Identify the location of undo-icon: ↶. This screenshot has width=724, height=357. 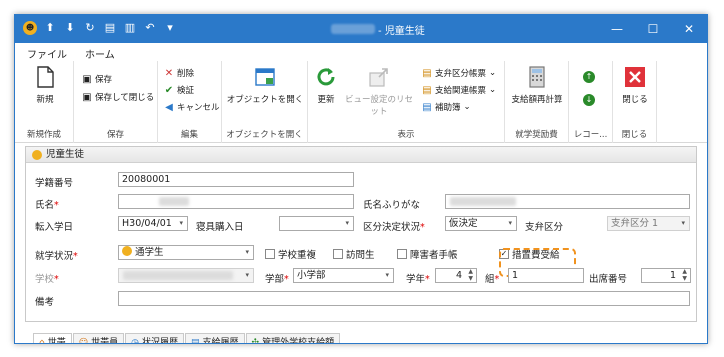
(150, 28).